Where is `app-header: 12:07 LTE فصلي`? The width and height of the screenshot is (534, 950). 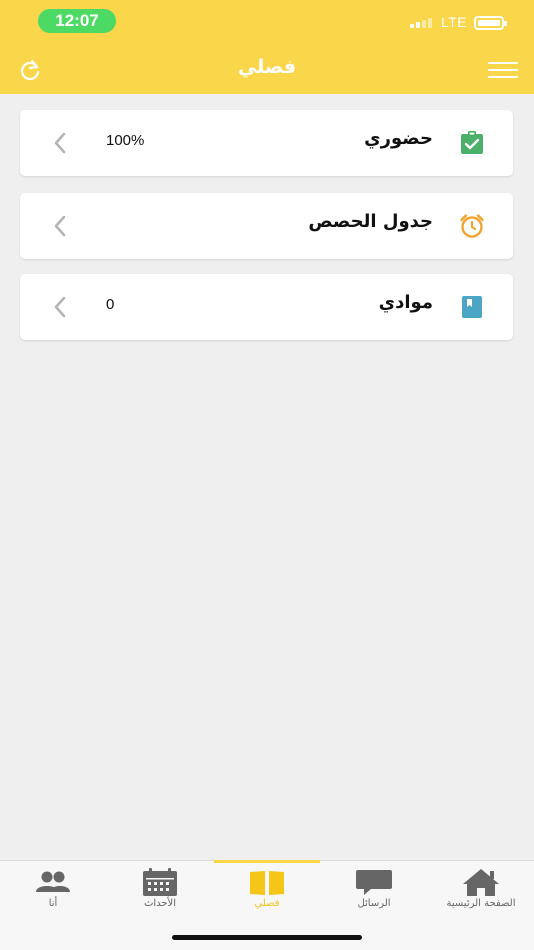 app-header: 12:07 LTE فصلي is located at coordinates (267, 47).